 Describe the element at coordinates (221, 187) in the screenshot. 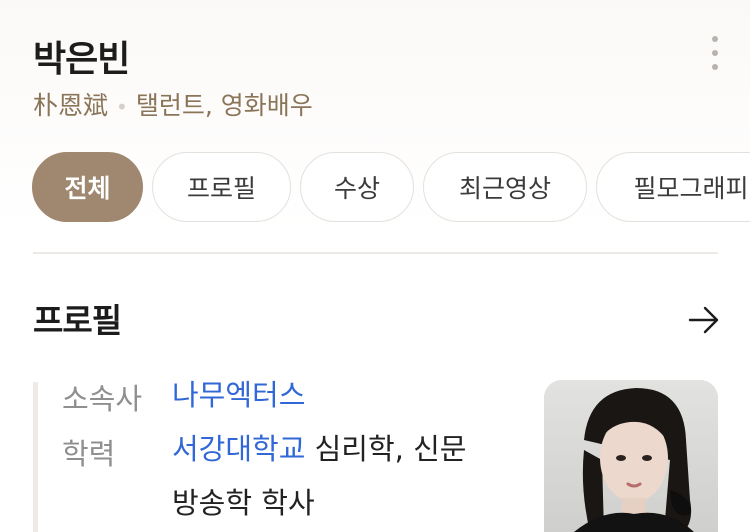

I see `tab-profile: 프로필` at that location.